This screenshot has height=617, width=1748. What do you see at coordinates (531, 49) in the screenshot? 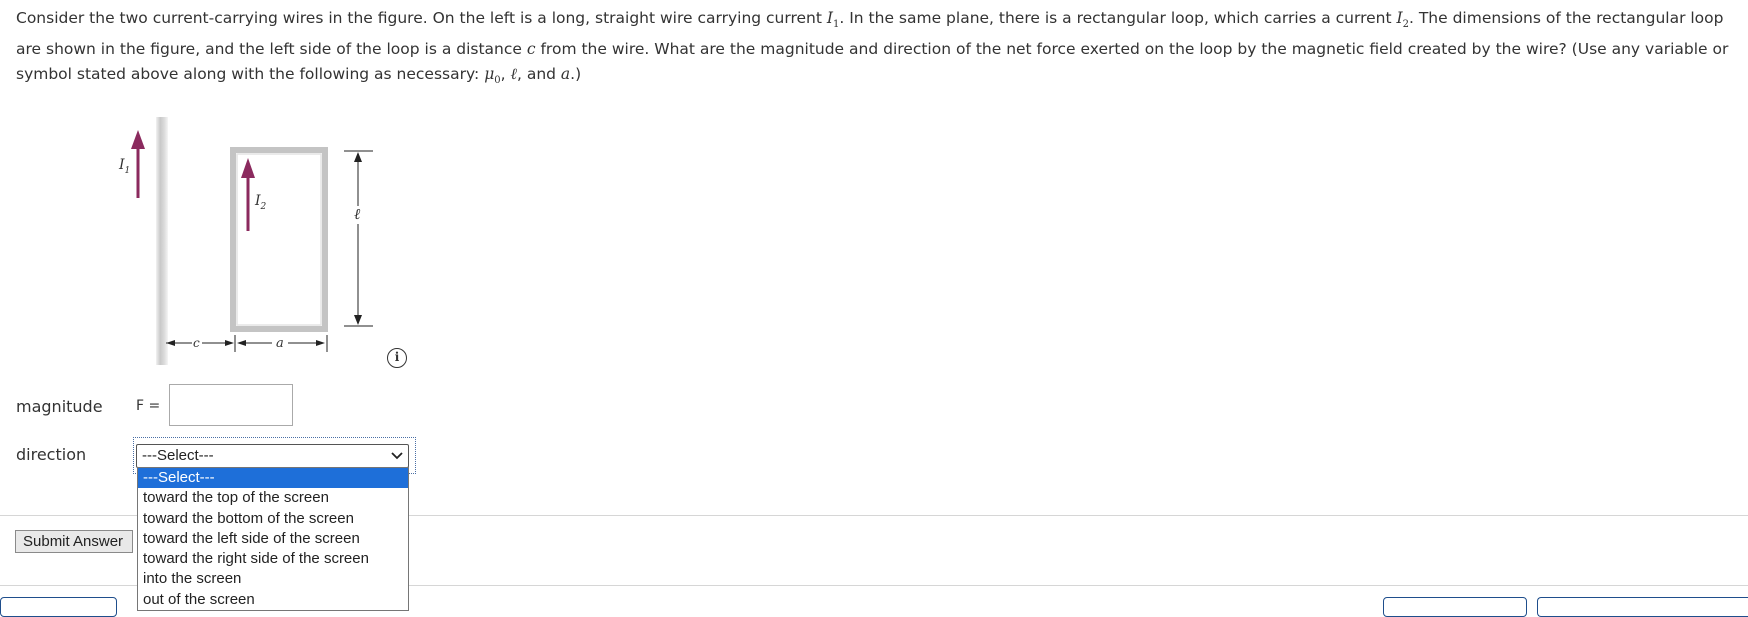
I see `c-symbol: c` at bounding box center [531, 49].